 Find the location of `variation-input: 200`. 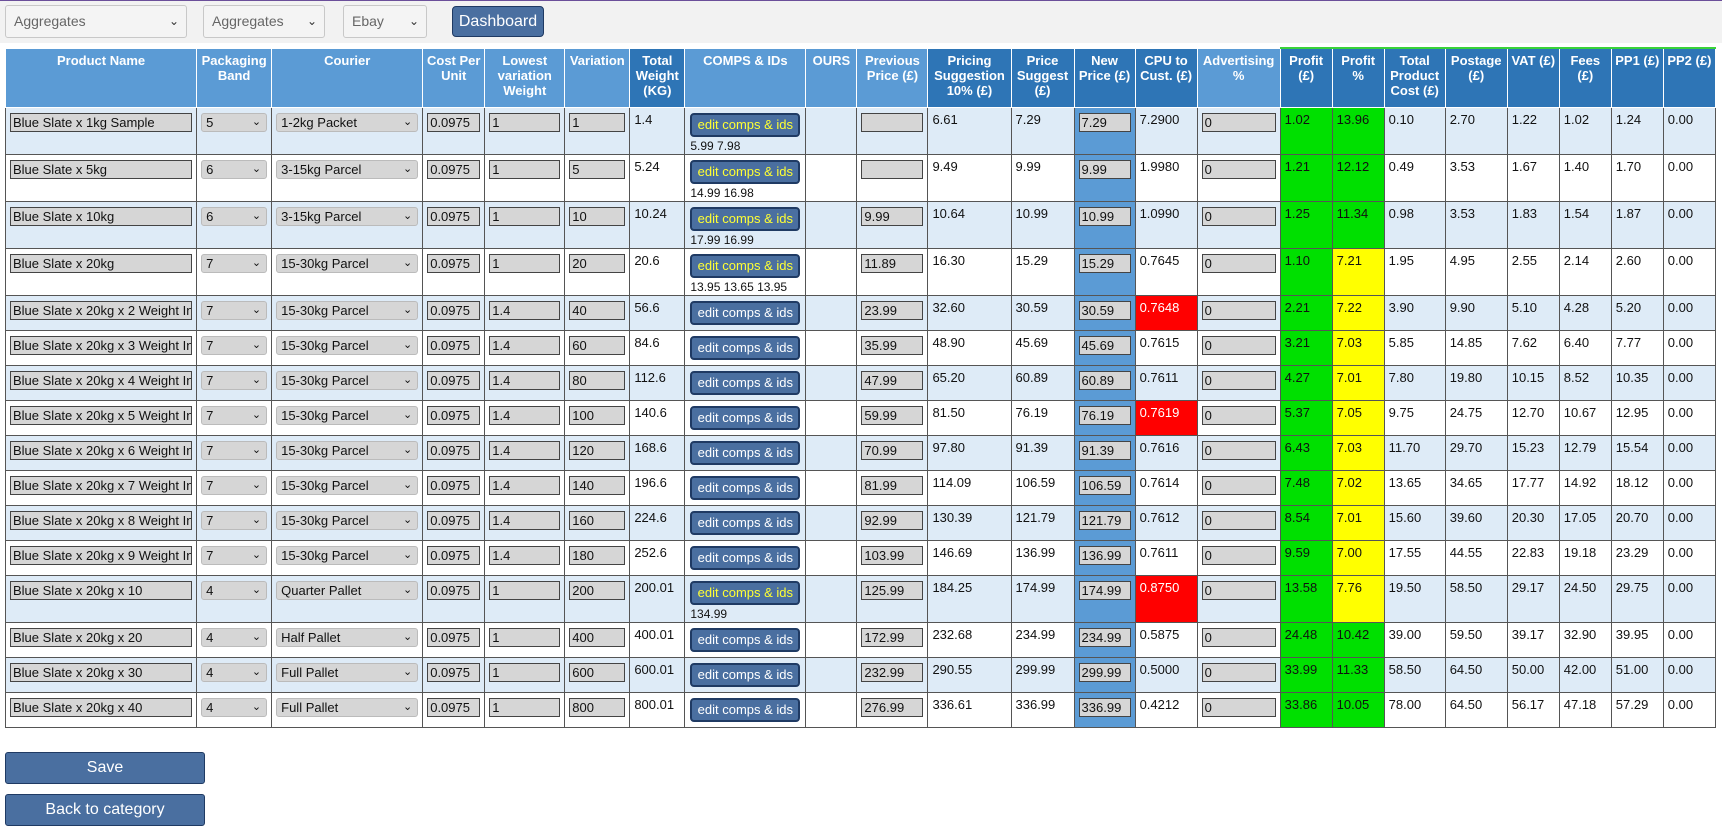

variation-input: 200 is located at coordinates (597, 590).